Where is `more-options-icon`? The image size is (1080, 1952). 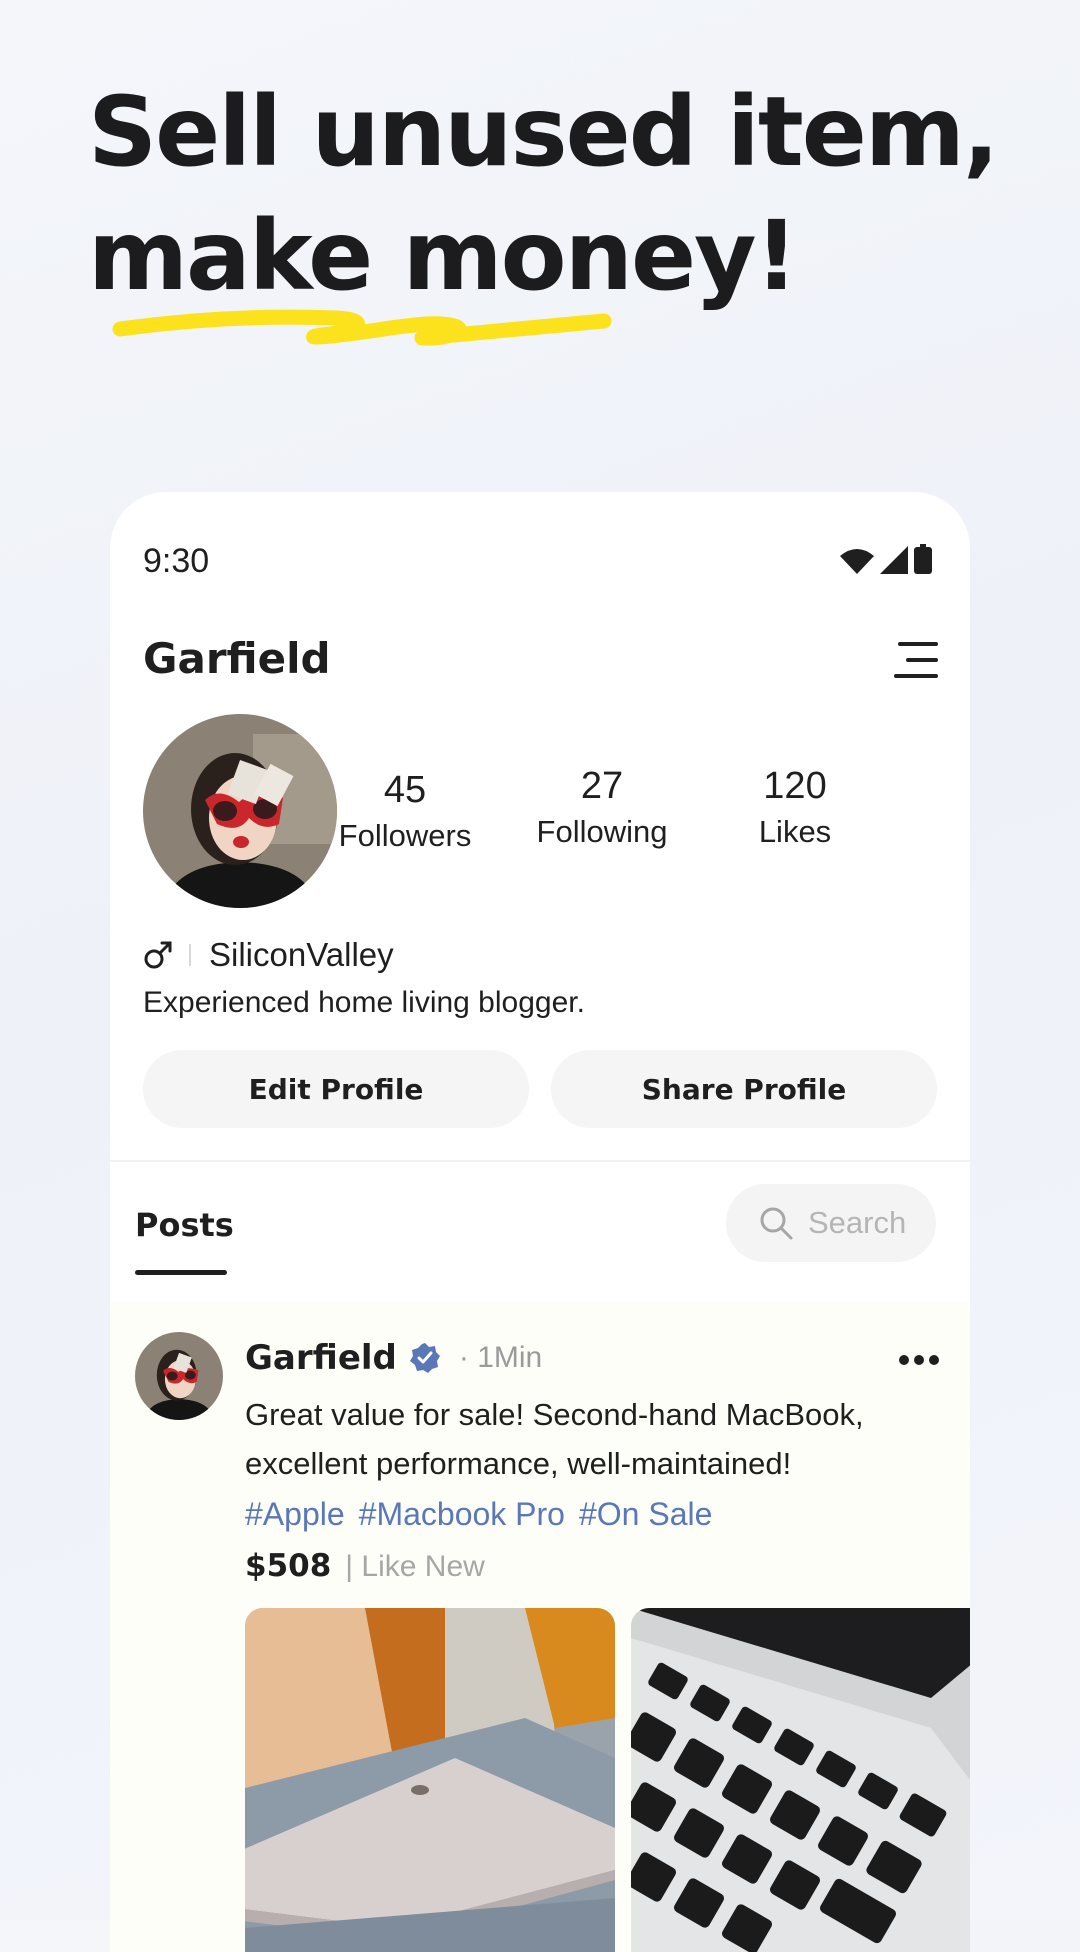 more-options-icon is located at coordinates (919, 1360).